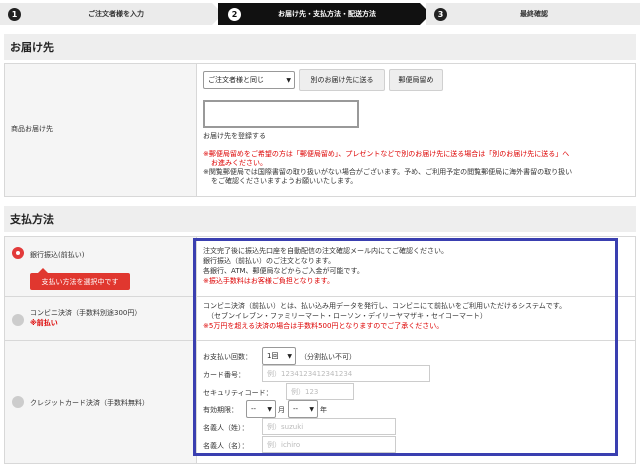  Describe the element at coordinates (18, 402) in the screenshot. I see `credit-card-radio` at that location.